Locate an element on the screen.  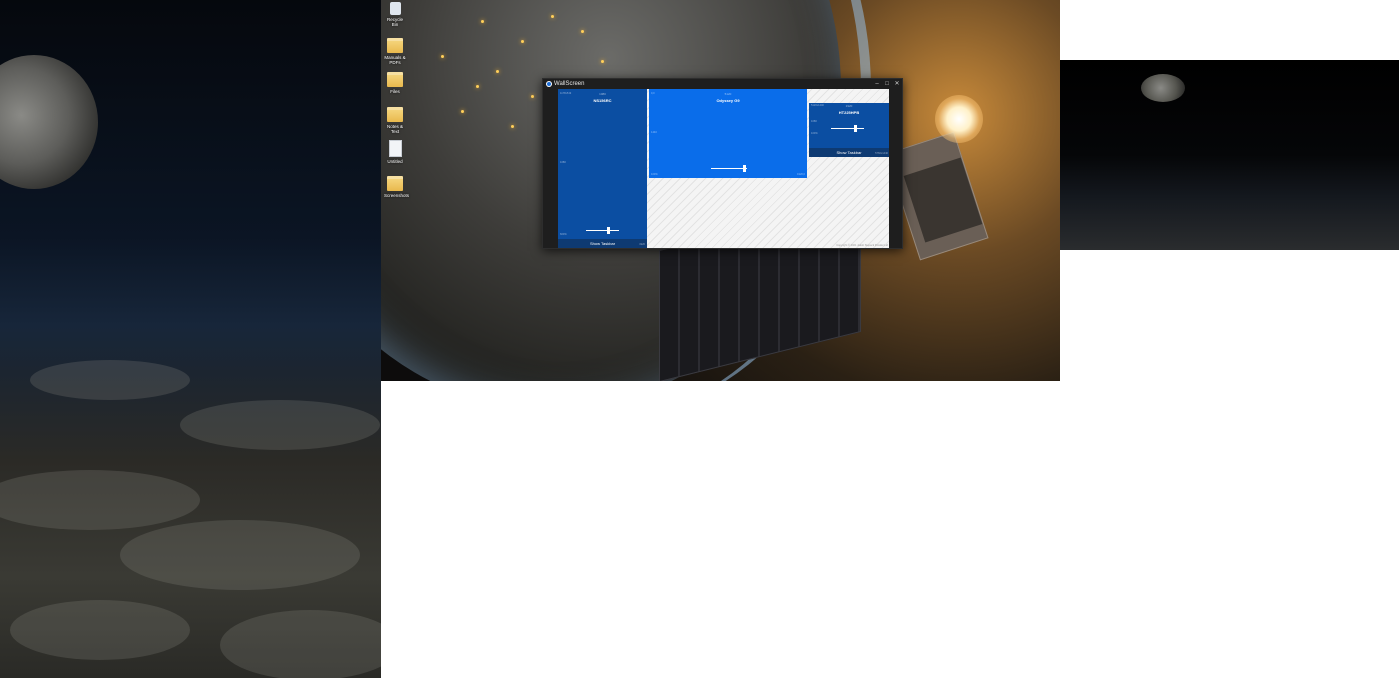
close-button: ✕ is located at coordinates (897, 84).